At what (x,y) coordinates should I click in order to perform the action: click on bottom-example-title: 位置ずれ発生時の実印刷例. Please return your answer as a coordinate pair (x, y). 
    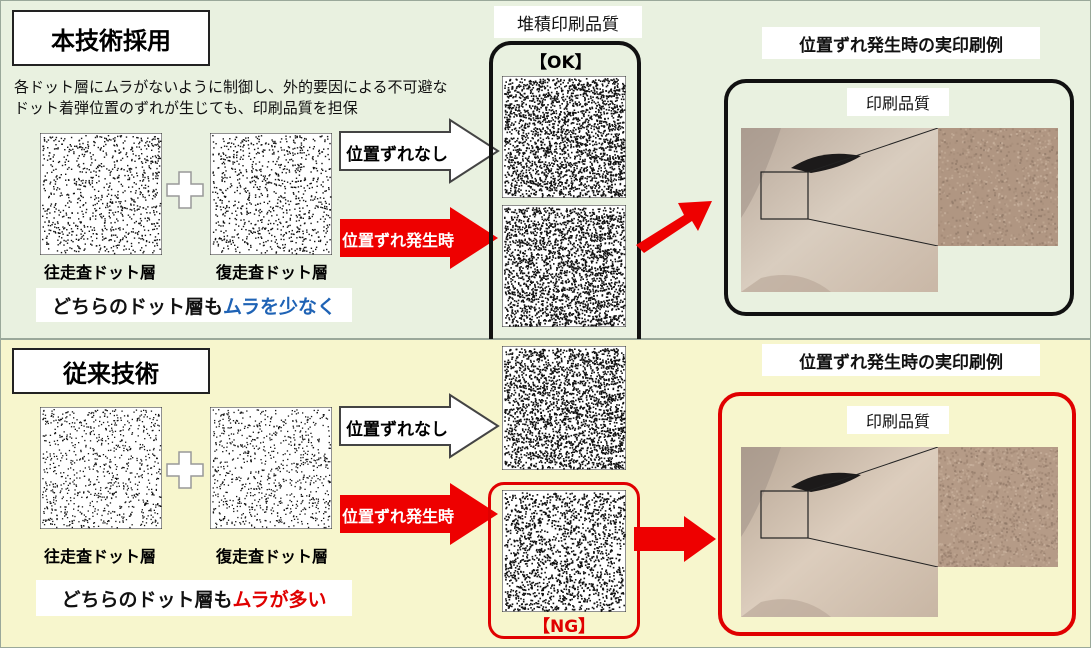
    Looking at the image, I should click on (901, 360).